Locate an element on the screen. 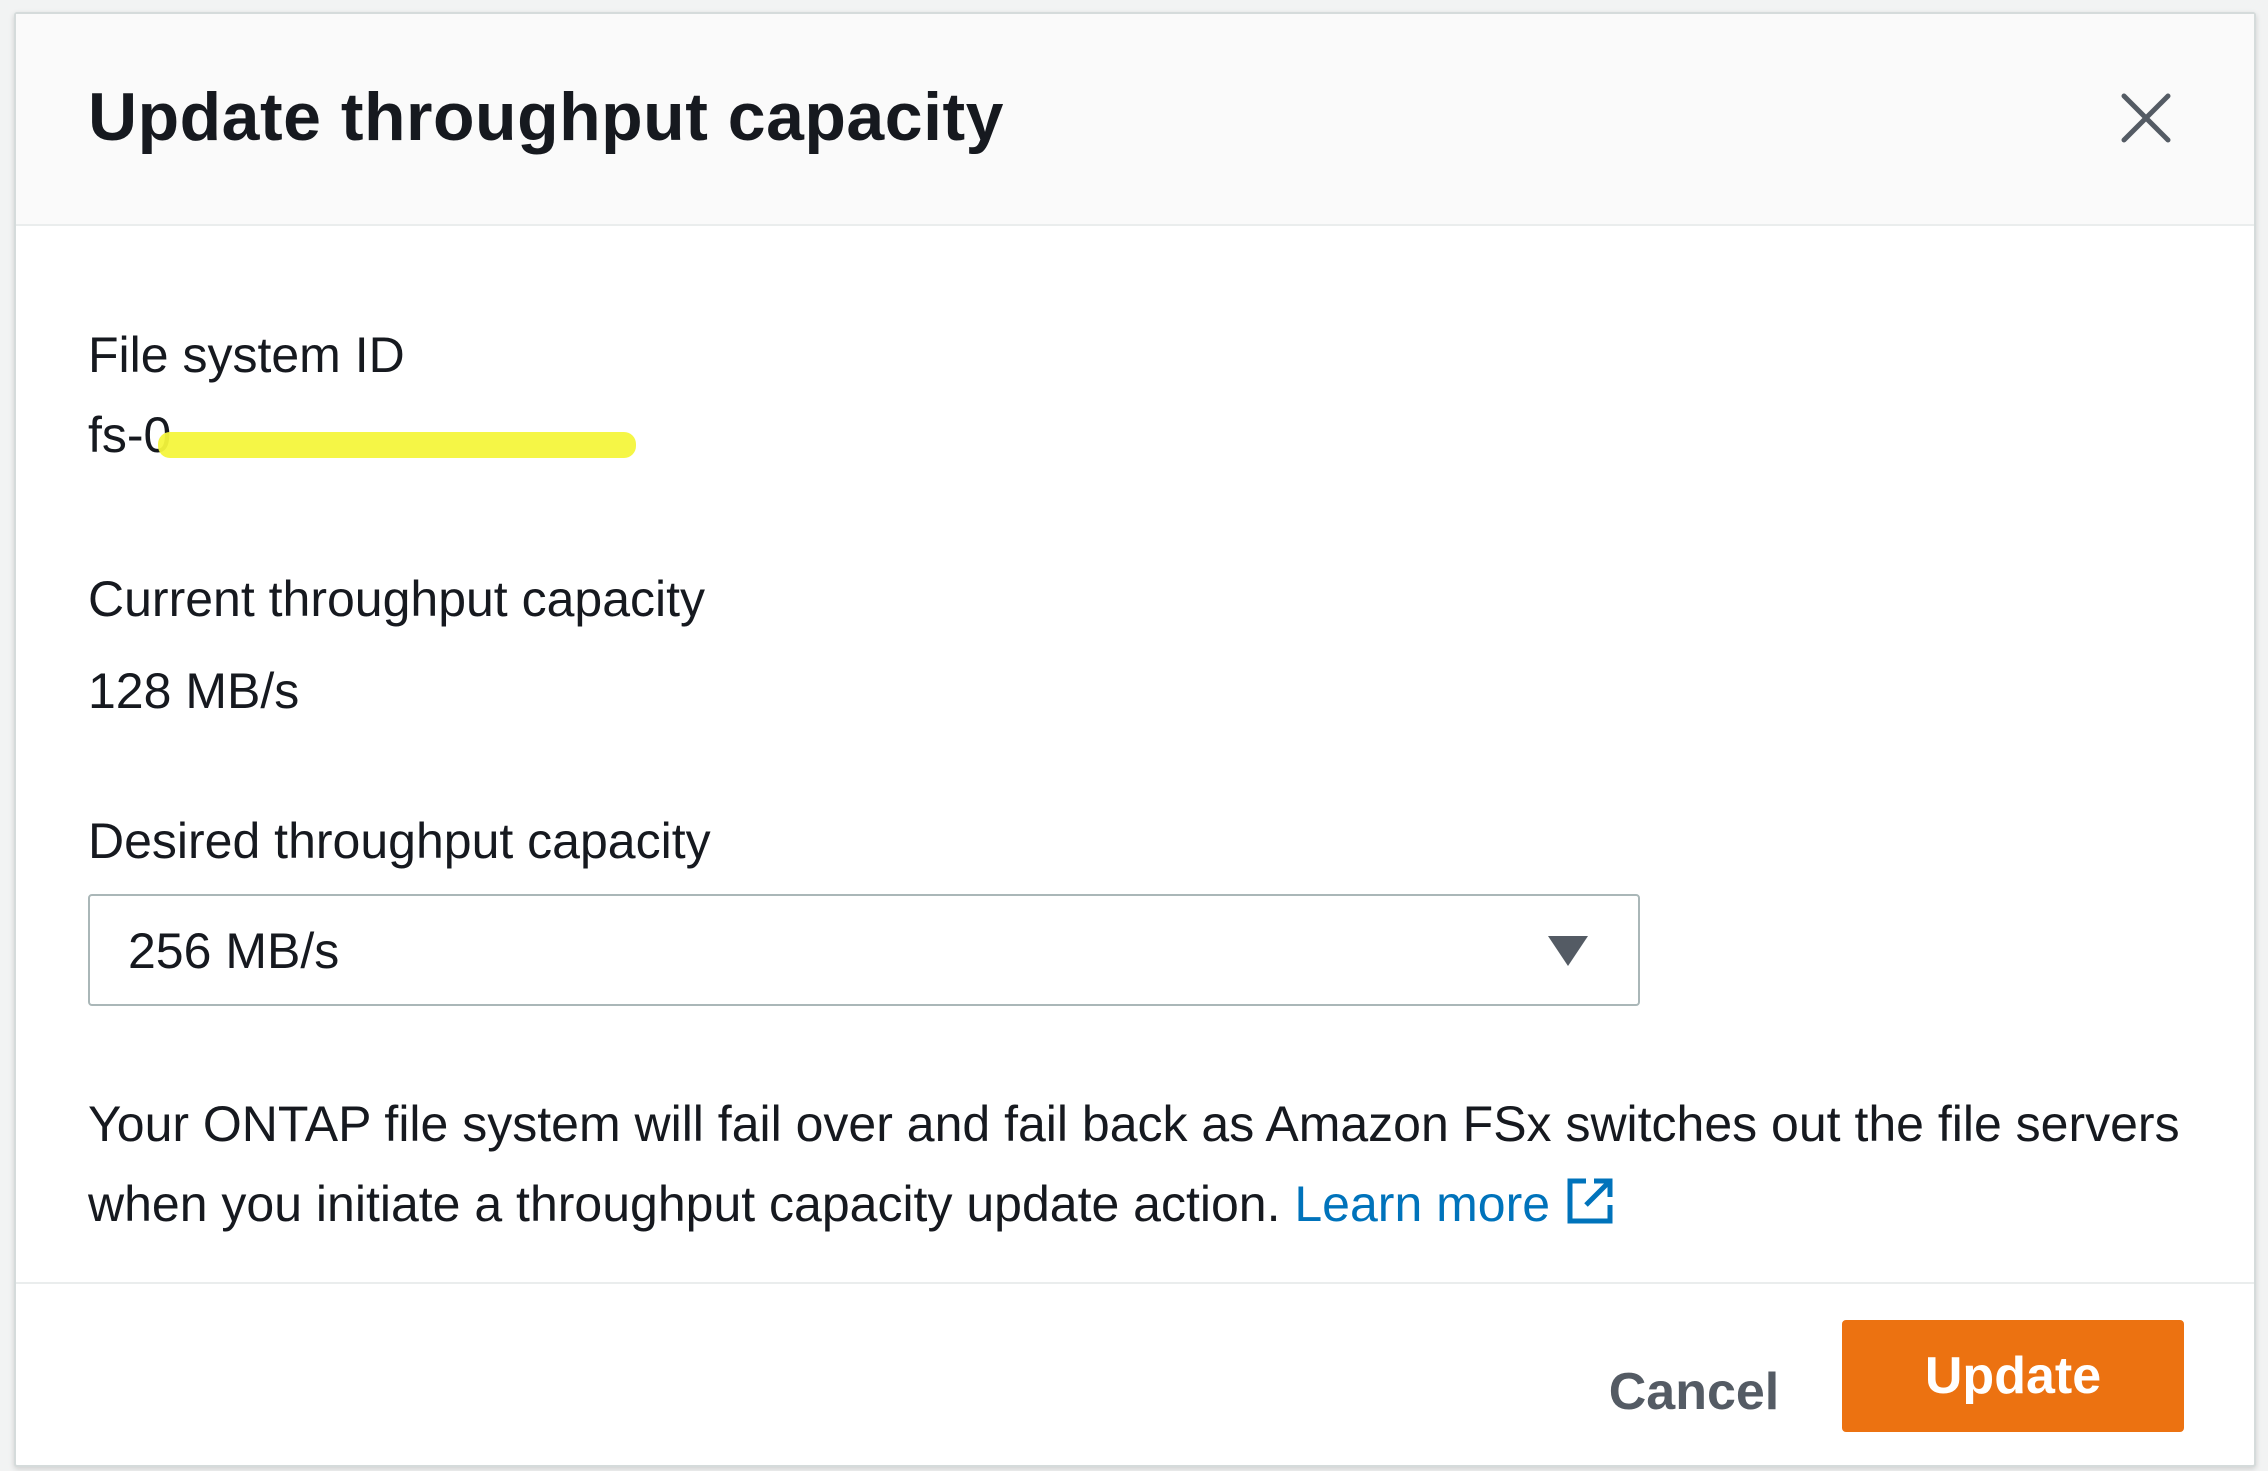  redaction-highlight is located at coordinates (397, 445).